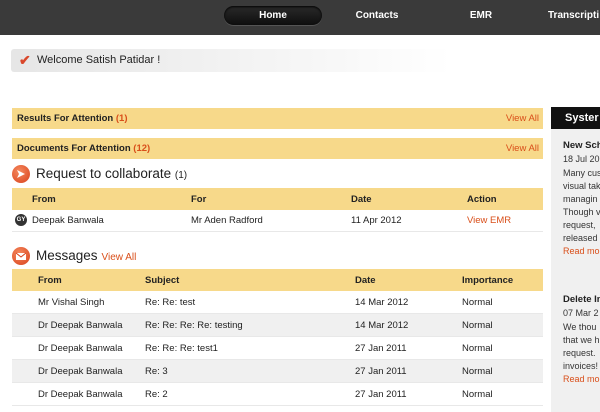 The height and width of the screenshot is (412, 600). Describe the element at coordinates (376, 220) in the screenshot. I see `collab-date: 11 Apr 2012` at that location.